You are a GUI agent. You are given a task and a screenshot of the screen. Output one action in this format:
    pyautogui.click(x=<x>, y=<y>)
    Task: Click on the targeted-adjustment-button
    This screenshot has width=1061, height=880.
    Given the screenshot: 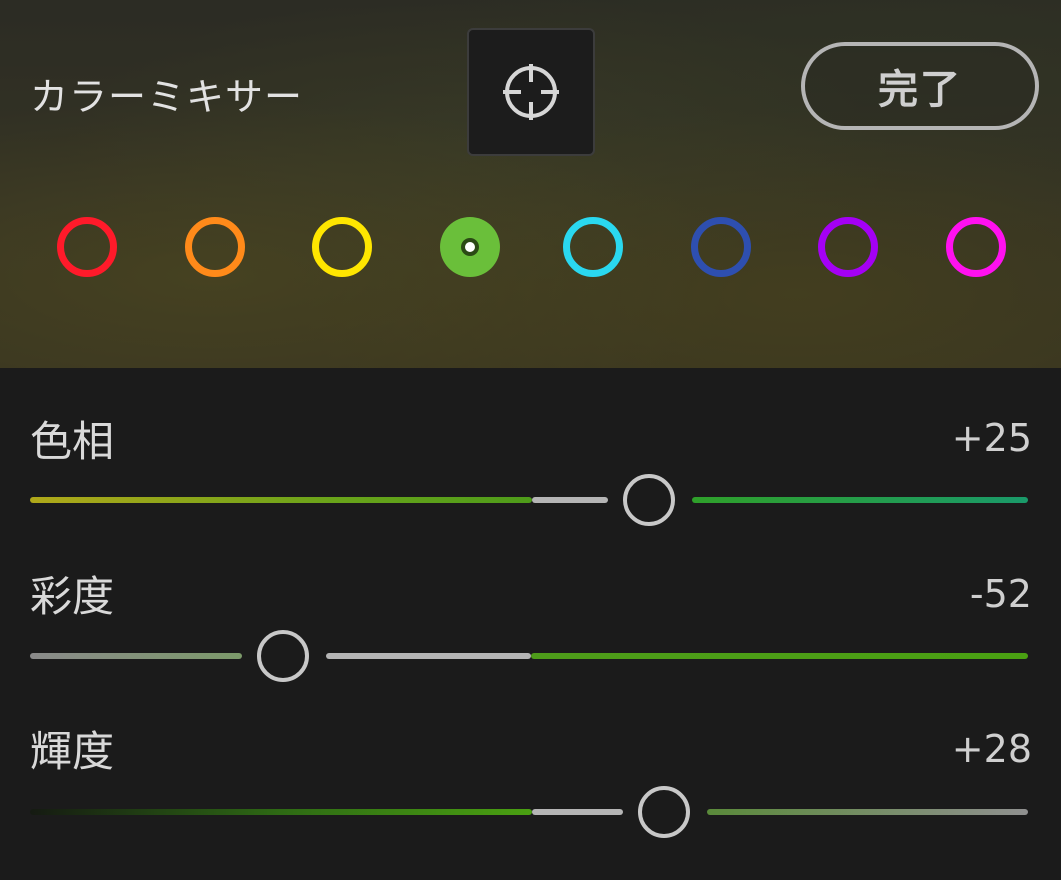 What is the action you would take?
    pyautogui.click(x=531, y=92)
    